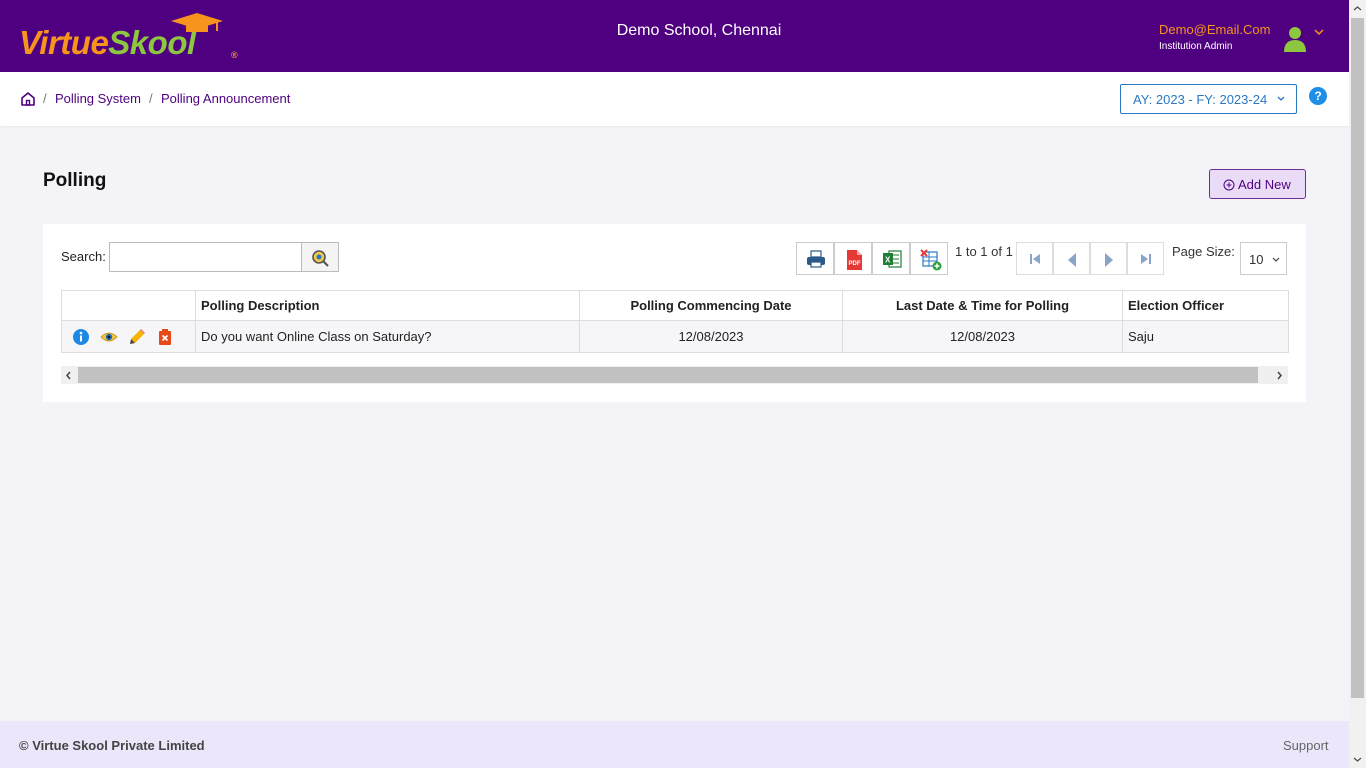 The width and height of the screenshot is (1366, 768). Describe the element at coordinates (888, 260) in the screenshot. I see `svg-text: X` at that location.